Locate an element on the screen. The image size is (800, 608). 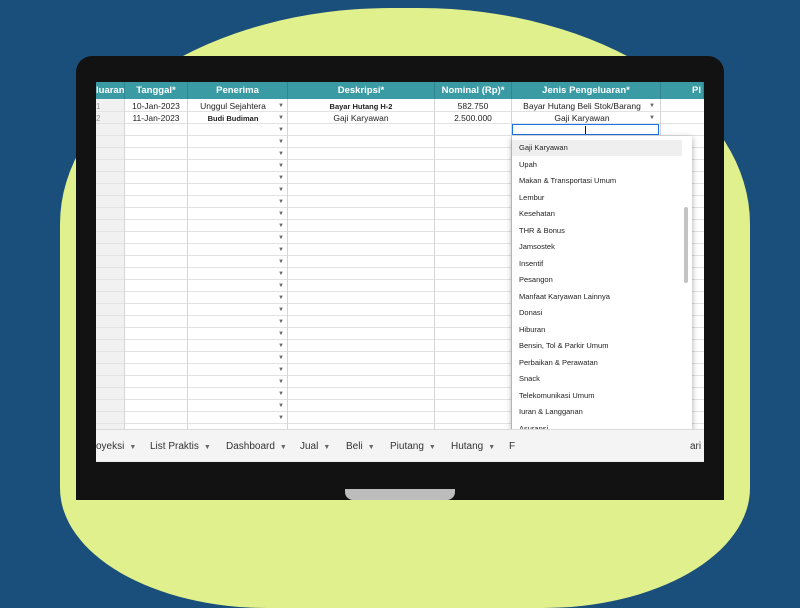
cell-deskripsi: Bayar Hutang H-2 is located at coordinates (361, 106).